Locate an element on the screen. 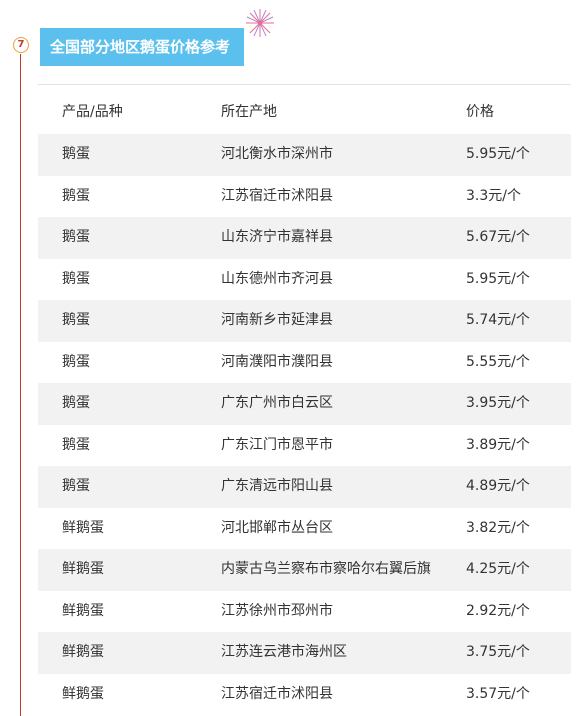 The height and width of the screenshot is (716, 584). step-number-badge: 7 is located at coordinates (21, 45).